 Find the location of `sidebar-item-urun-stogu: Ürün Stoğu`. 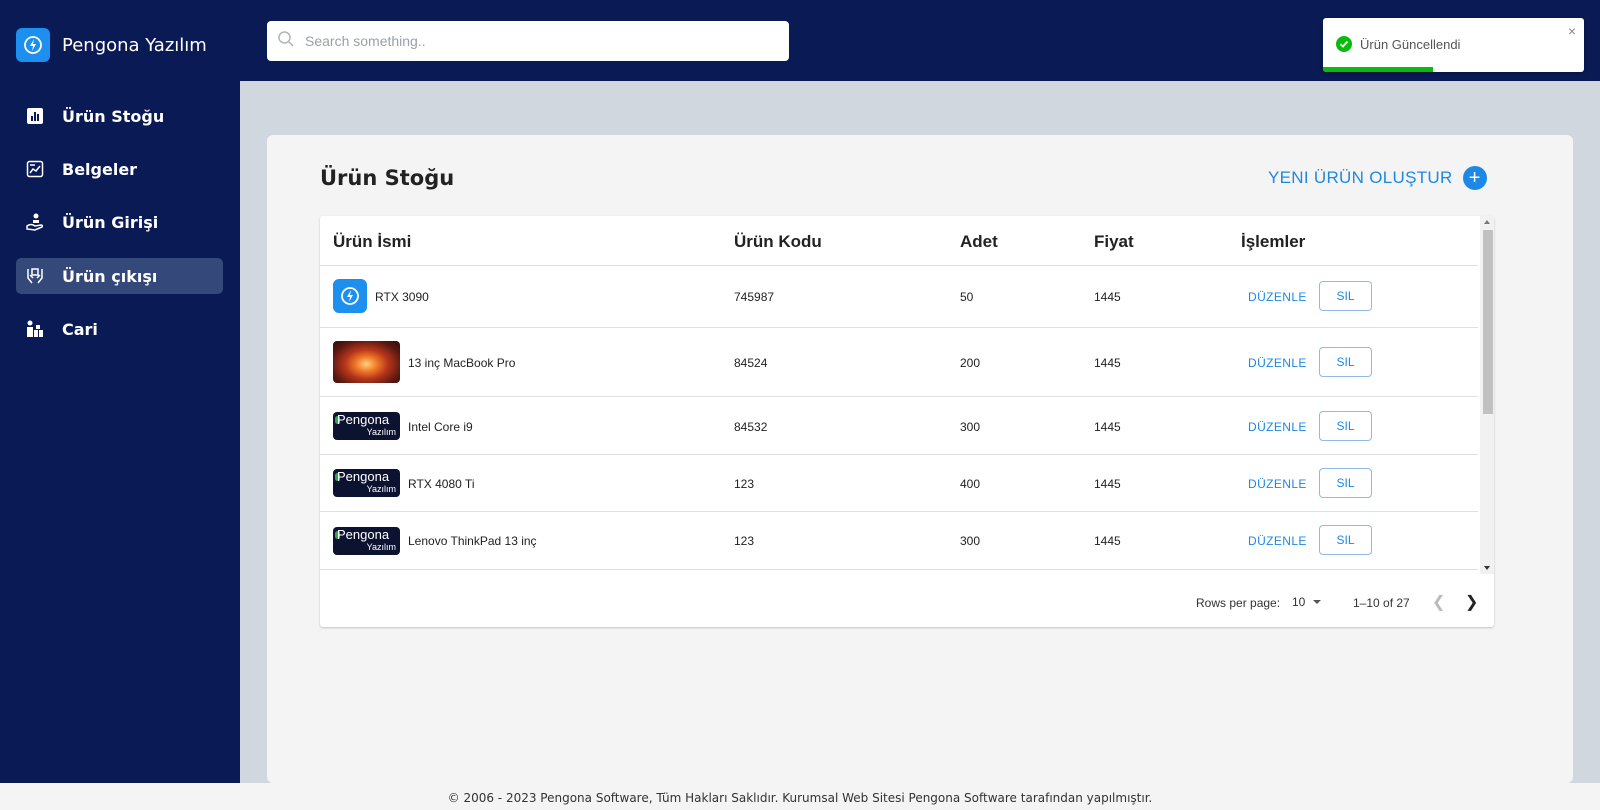

sidebar-item-urun-stogu: Ürün Stoğu is located at coordinates (119, 116).